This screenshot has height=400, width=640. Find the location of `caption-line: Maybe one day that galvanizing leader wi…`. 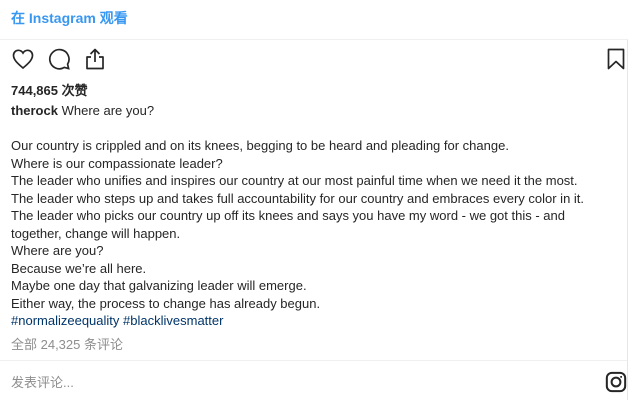

caption-line: Maybe one day that galvanizing leader wi… is located at coordinates (159, 285).